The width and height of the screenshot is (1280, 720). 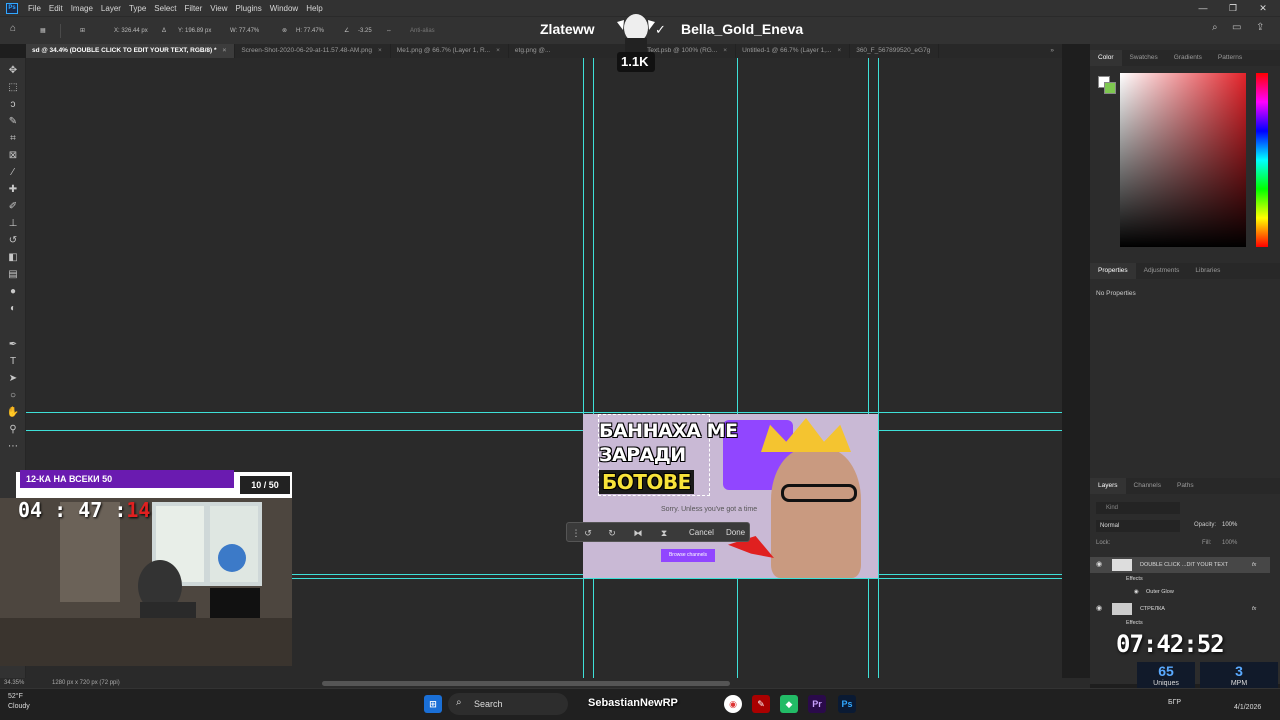 I want to click on tab-color: Color, so click(x=1106, y=58).